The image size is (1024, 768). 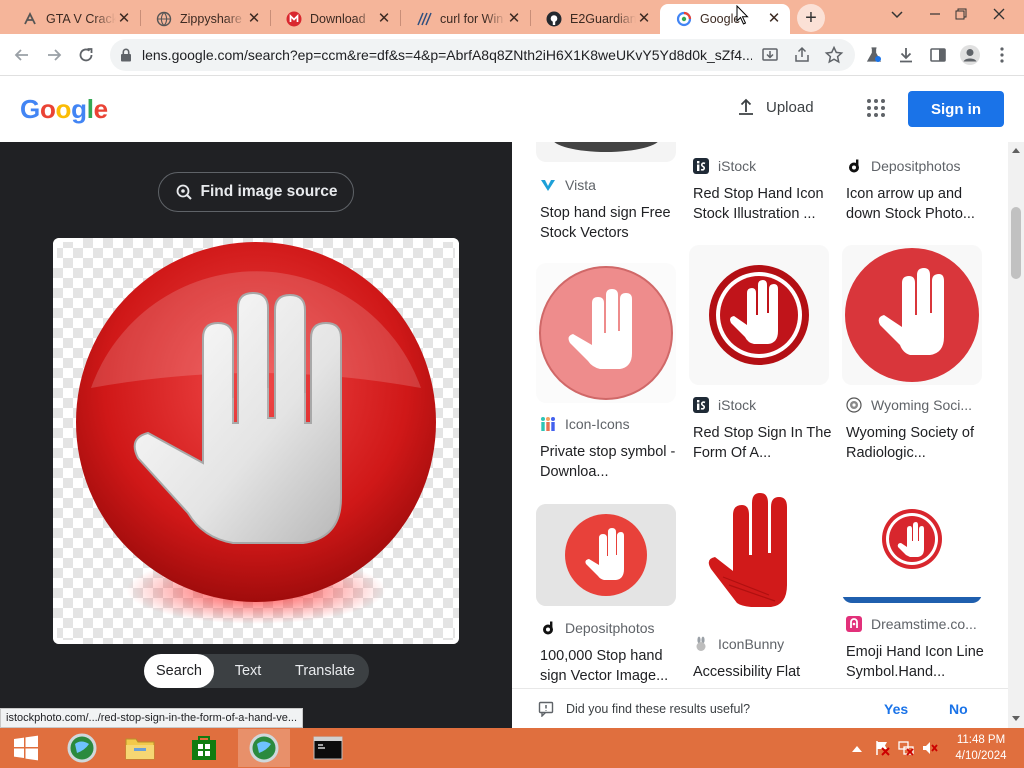 I want to click on windows-taskbar: 11:48 PM 4/10/2024, so click(x=512, y=748).